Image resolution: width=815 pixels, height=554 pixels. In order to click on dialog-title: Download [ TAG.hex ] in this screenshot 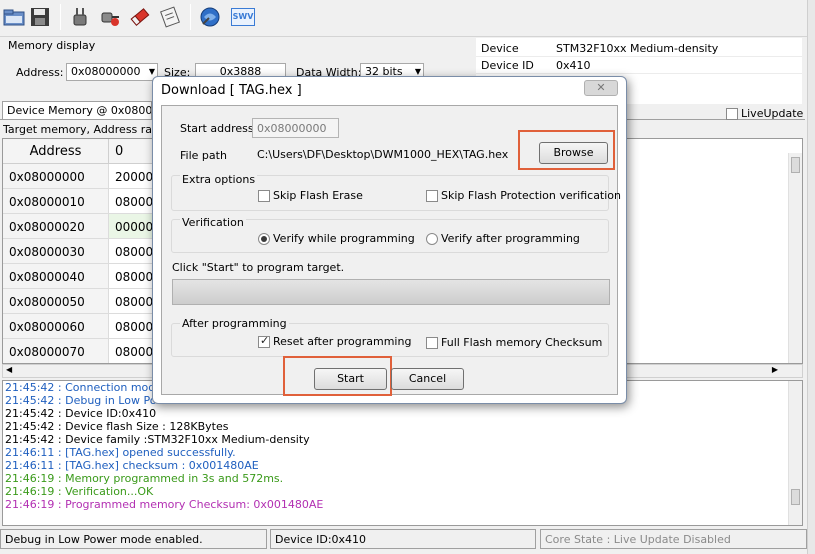, I will do `click(231, 90)`.